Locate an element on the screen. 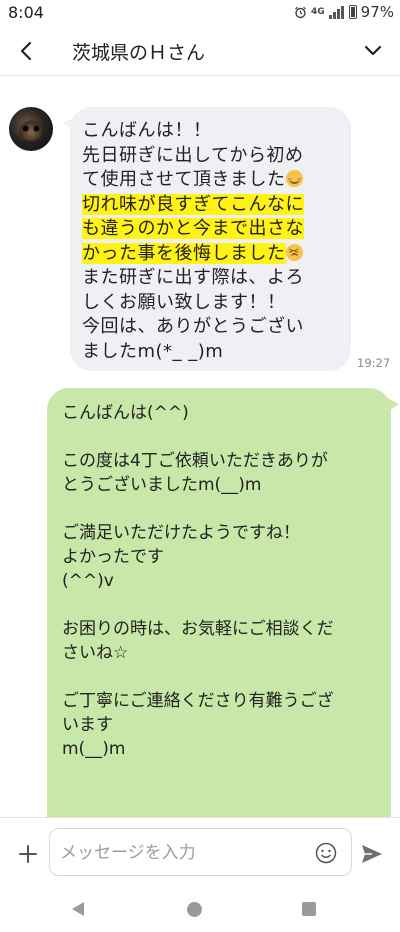  message-line: ましたm(*_ _)m is located at coordinates (153, 351).